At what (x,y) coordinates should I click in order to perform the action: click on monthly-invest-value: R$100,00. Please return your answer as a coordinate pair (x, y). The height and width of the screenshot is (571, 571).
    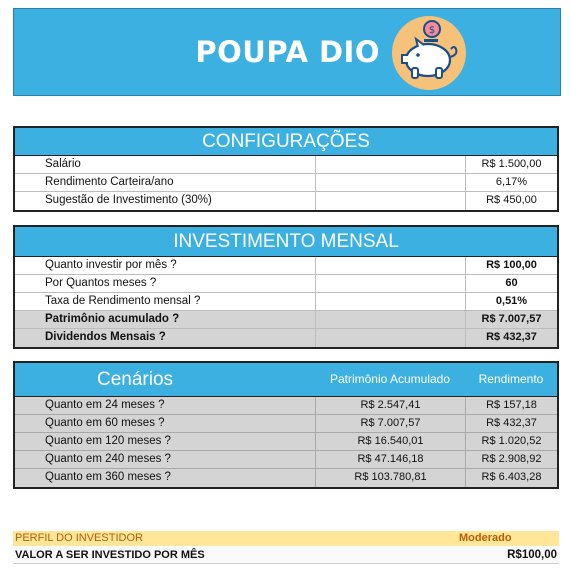
    Looking at the image, I should click on (508, 555).